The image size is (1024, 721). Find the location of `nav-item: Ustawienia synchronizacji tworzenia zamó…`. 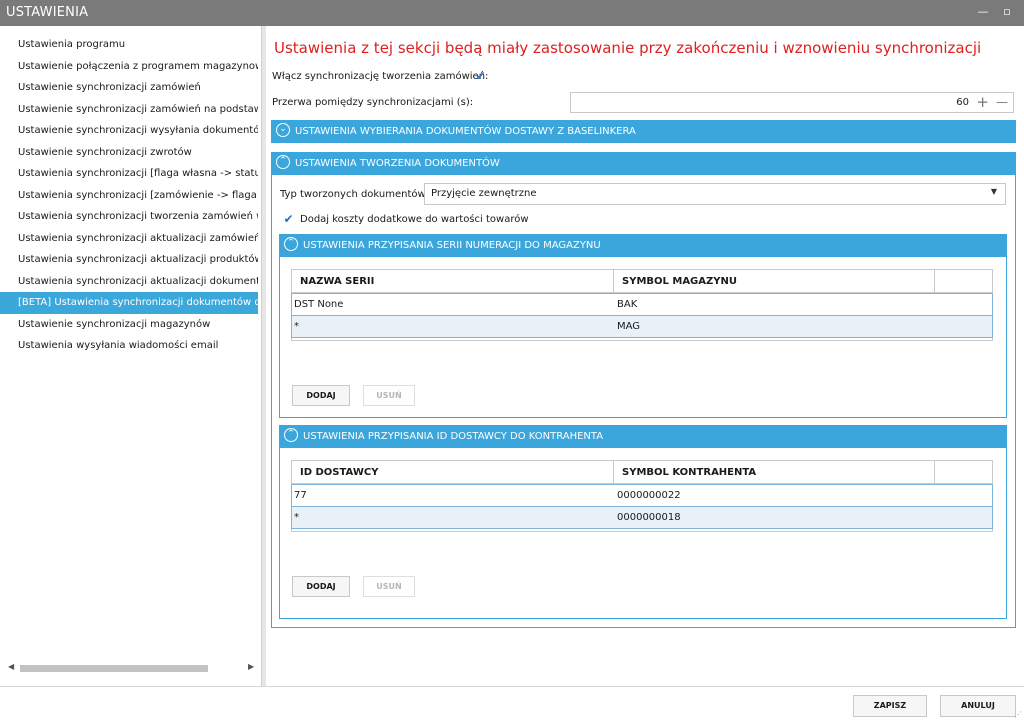

nav-item: Ustawienia synchronizacji tworzenia zamó… is located at coordinates (129, 217).